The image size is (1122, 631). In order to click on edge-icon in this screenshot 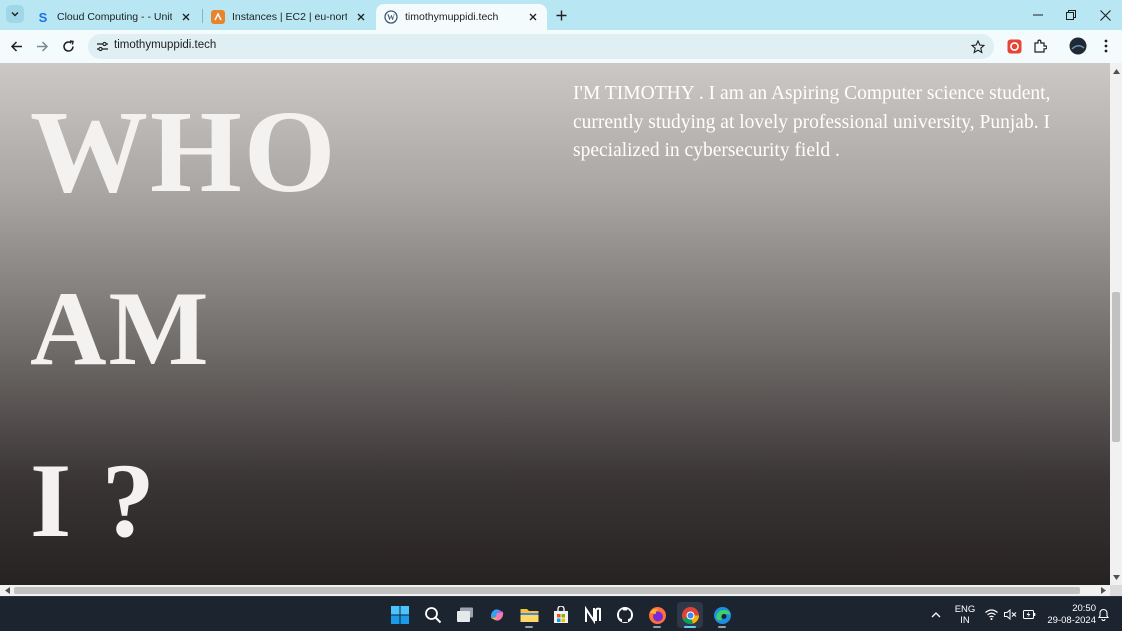, I will do `click(722, 615)`.